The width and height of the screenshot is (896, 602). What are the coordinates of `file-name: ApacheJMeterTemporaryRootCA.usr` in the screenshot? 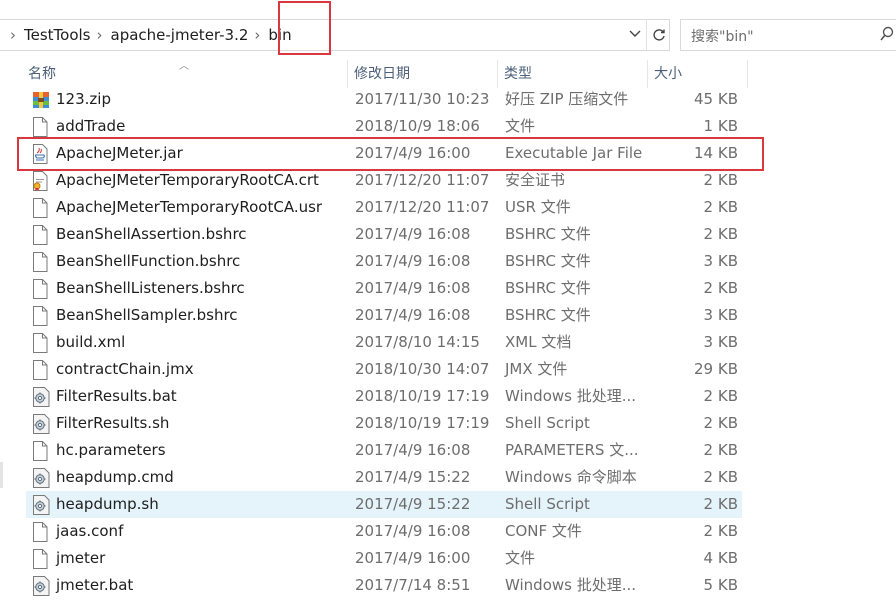 It's located at (189, 207).